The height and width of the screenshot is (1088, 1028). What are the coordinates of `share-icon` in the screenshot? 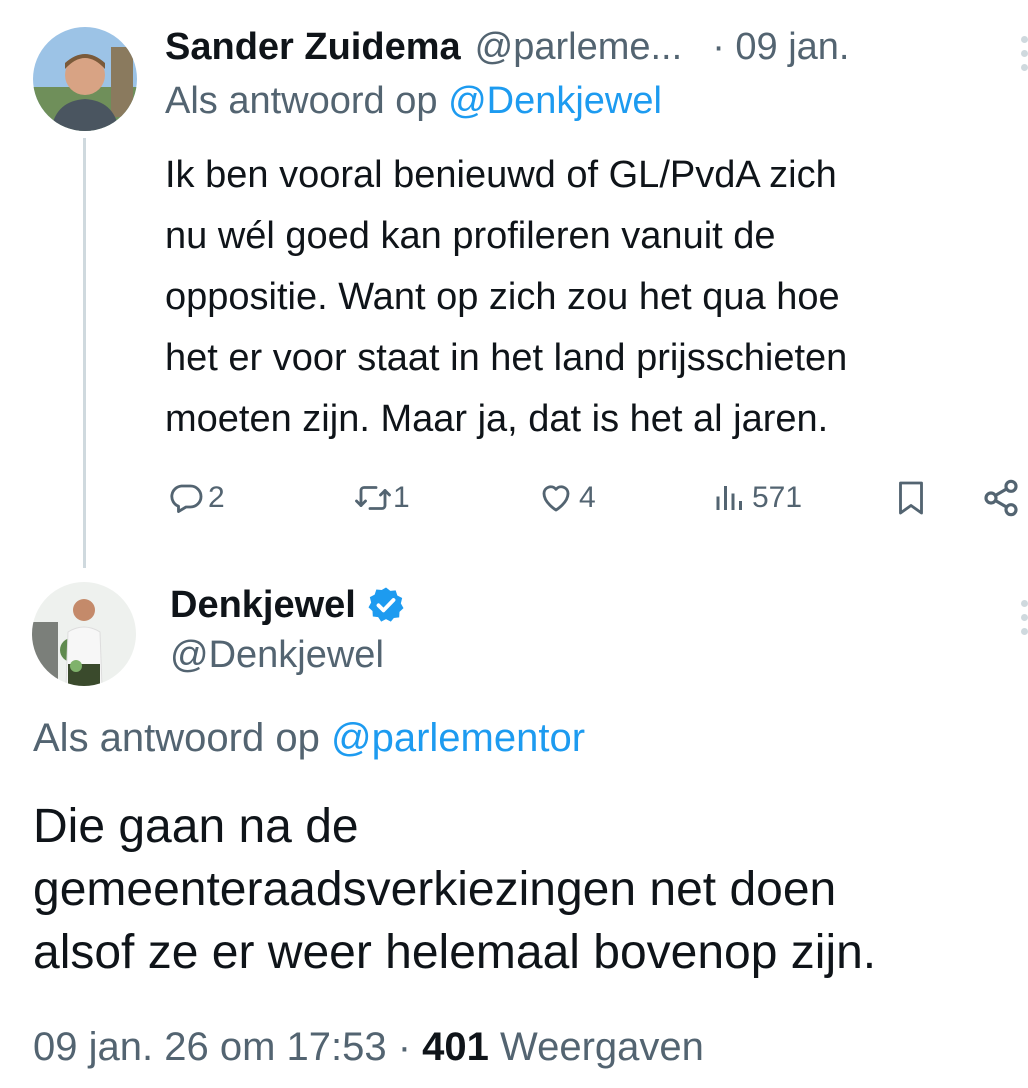 It's located at (1001, 498).